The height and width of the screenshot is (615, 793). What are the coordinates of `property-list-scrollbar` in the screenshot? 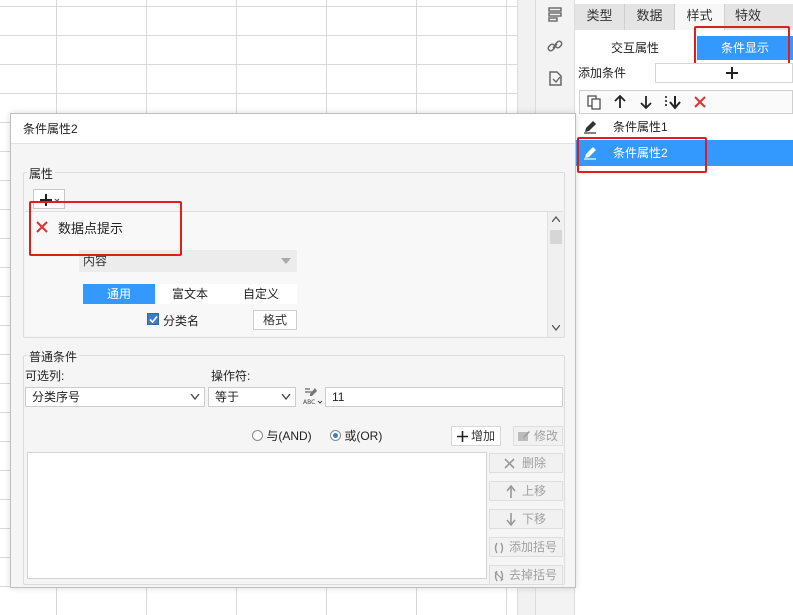 It's located at (555, 274).